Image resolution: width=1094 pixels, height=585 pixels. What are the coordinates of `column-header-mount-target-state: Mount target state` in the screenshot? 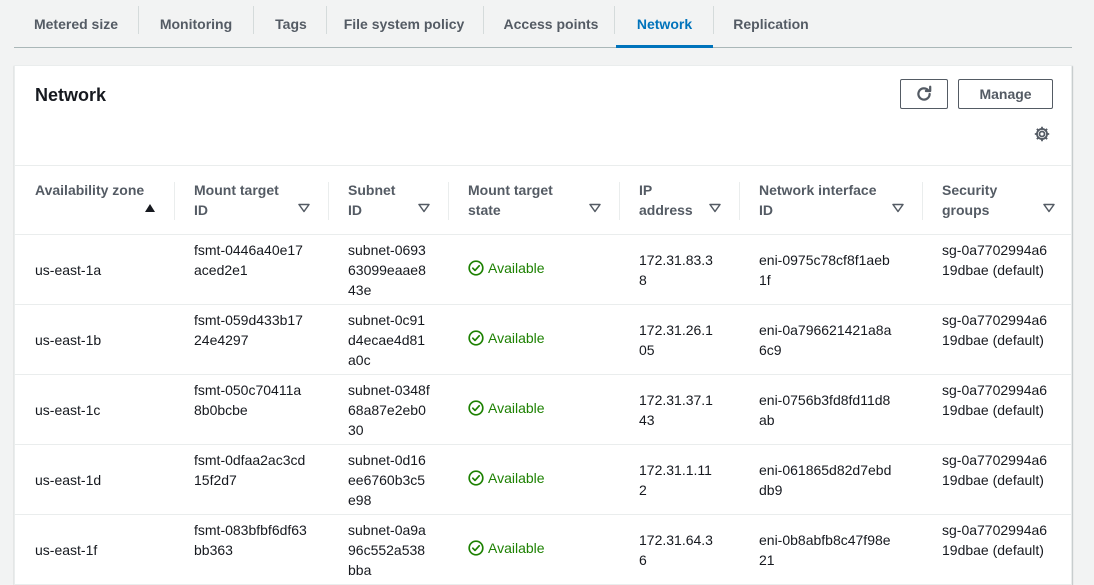 It's located at (518, 200).